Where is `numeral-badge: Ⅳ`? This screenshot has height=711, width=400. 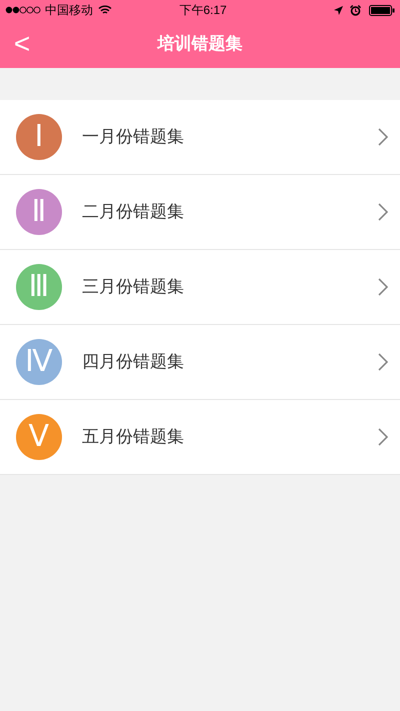 numeral-badge: Ⅳ is located at coordinates (39, 362).